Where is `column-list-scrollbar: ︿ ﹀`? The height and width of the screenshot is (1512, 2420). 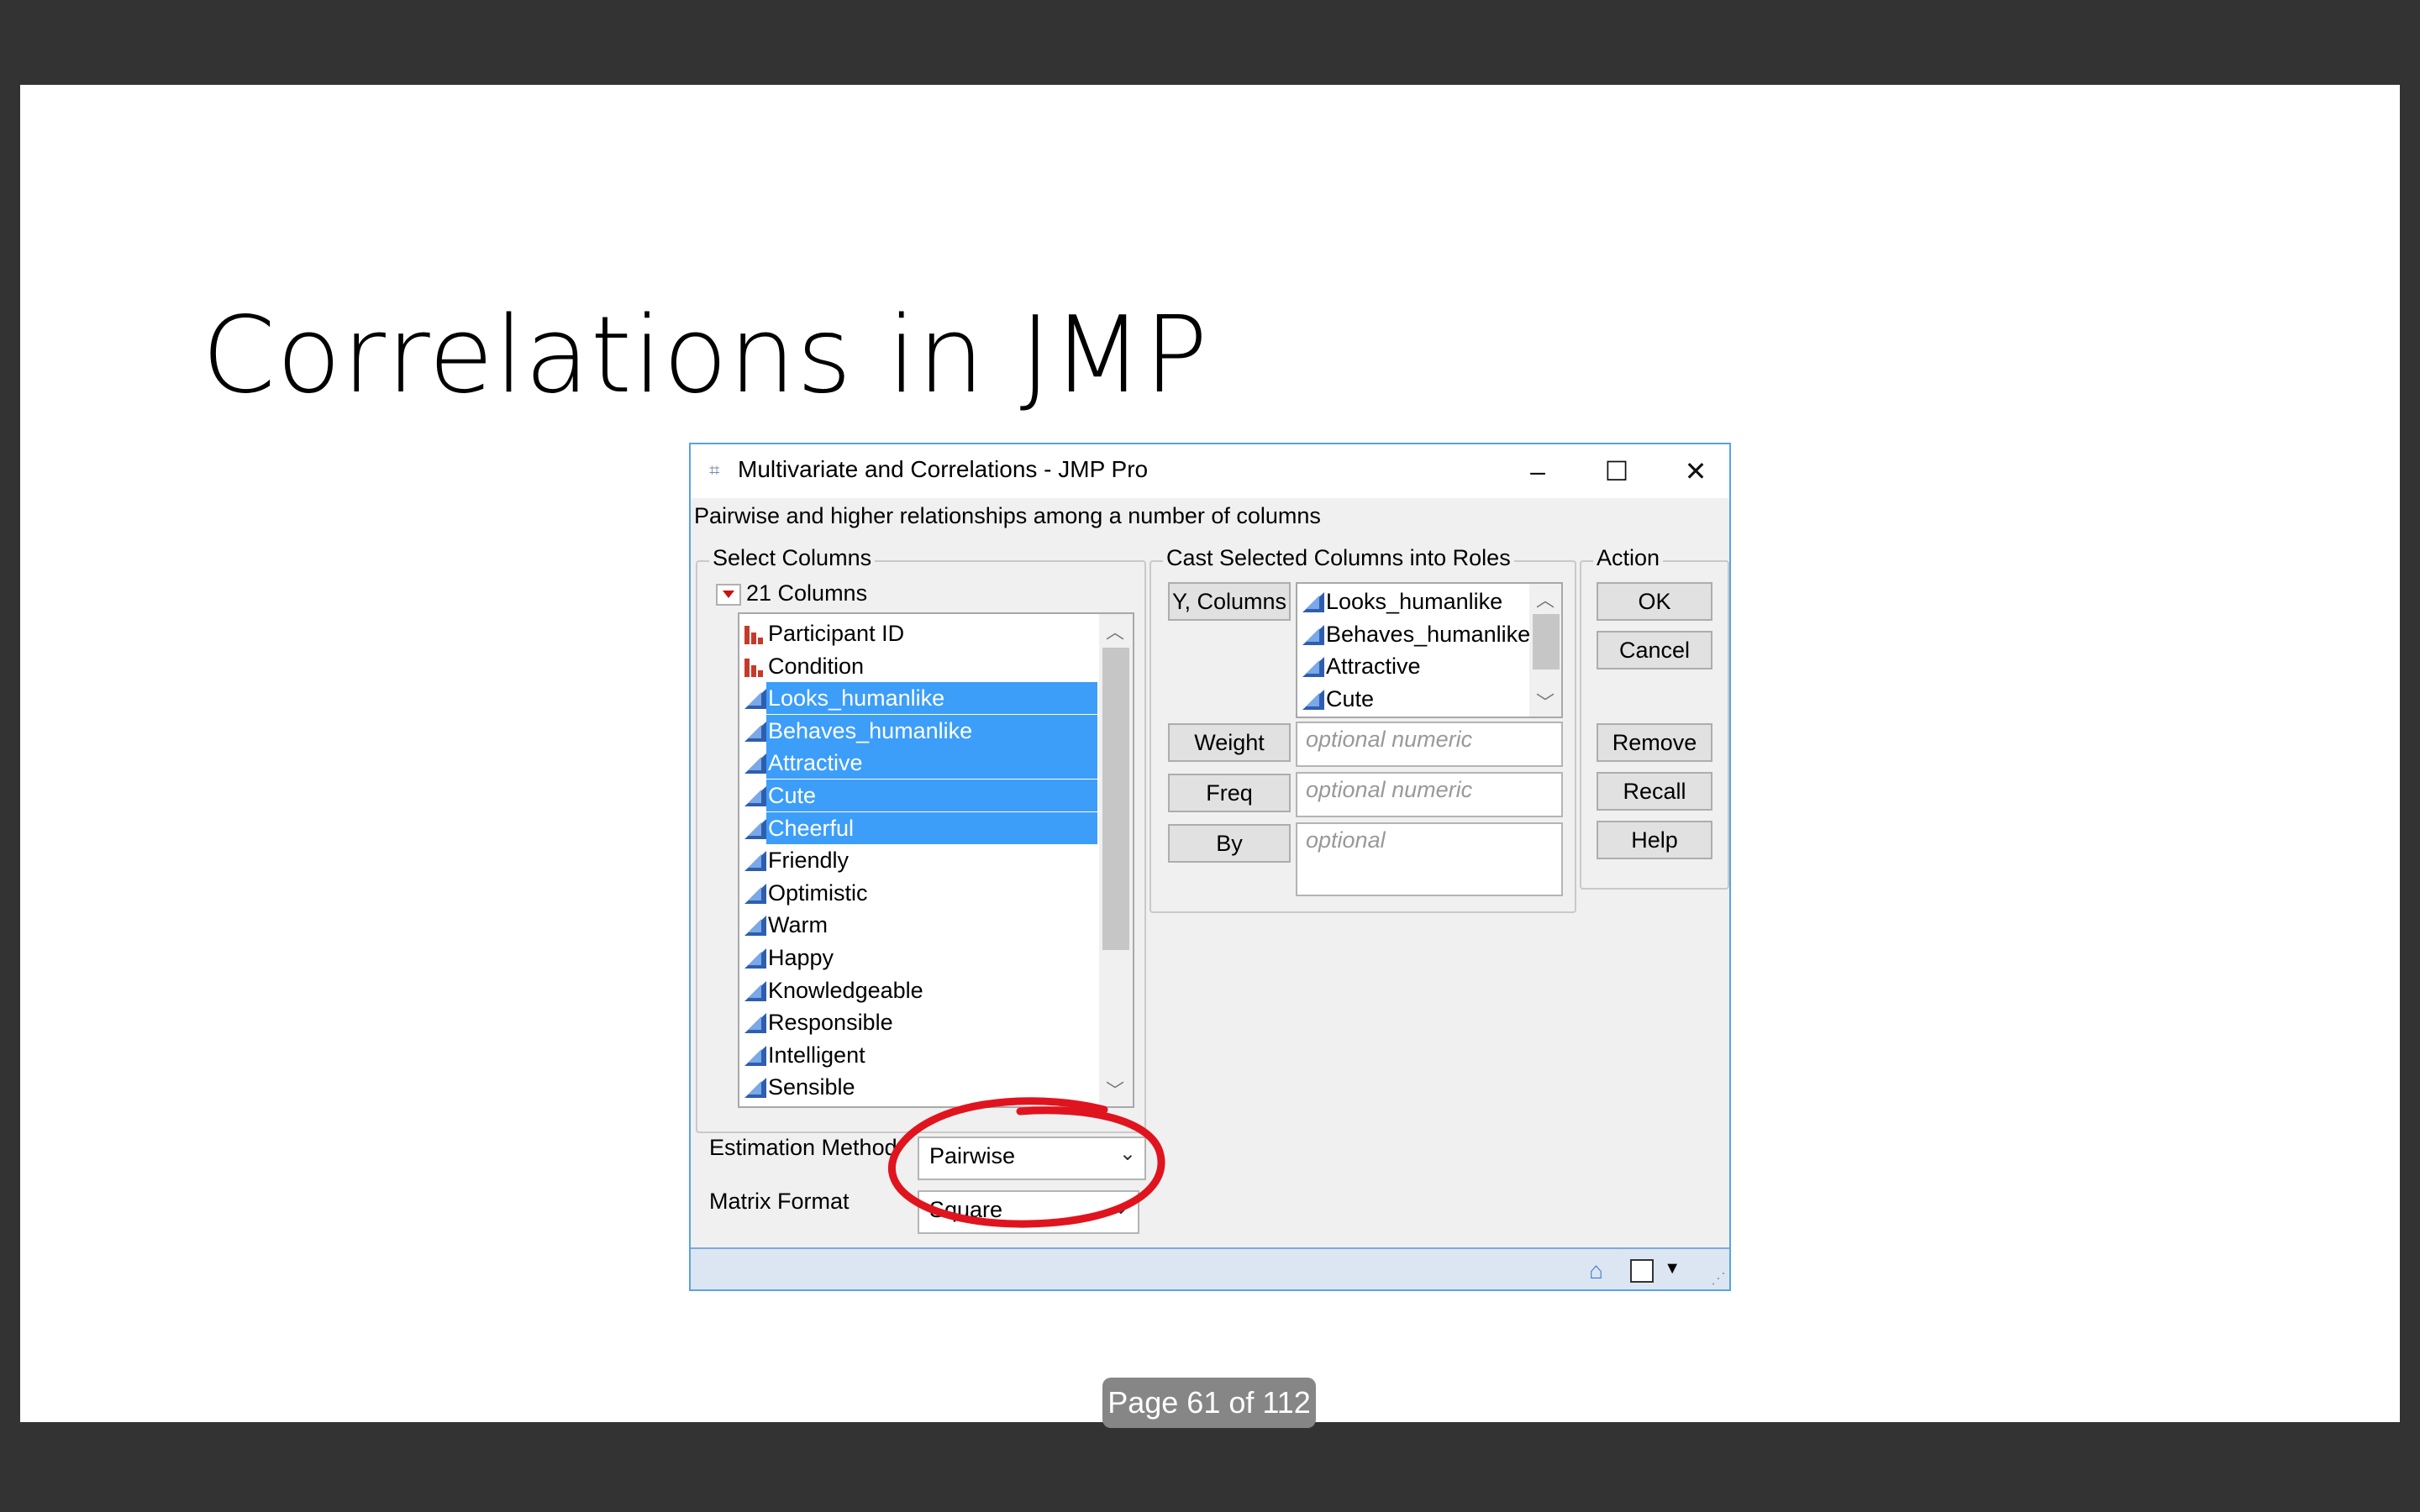 column-list-scrollbar: ︿ ﹀ is located at coordinates (1116, 860).